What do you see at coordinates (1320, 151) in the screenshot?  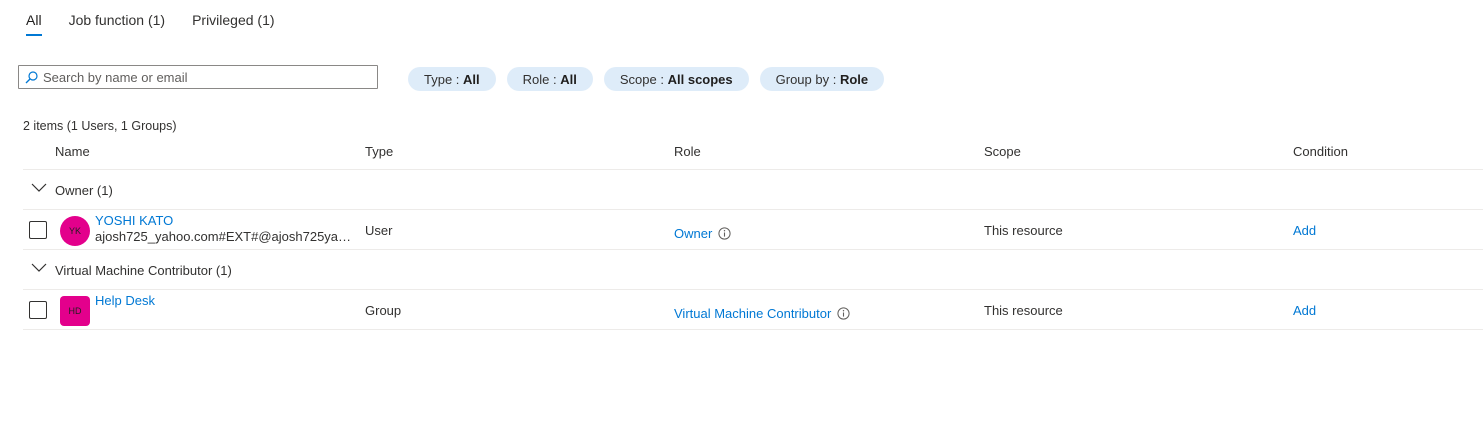 I see `column-header-condition: Condition` at bounding box center [1320, 151].